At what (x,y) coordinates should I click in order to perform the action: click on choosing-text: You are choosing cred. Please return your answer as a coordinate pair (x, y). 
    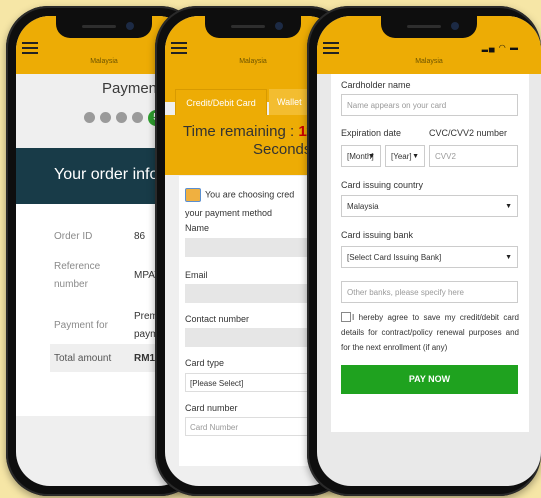
    Looking at the image, I should click on (239, 195).